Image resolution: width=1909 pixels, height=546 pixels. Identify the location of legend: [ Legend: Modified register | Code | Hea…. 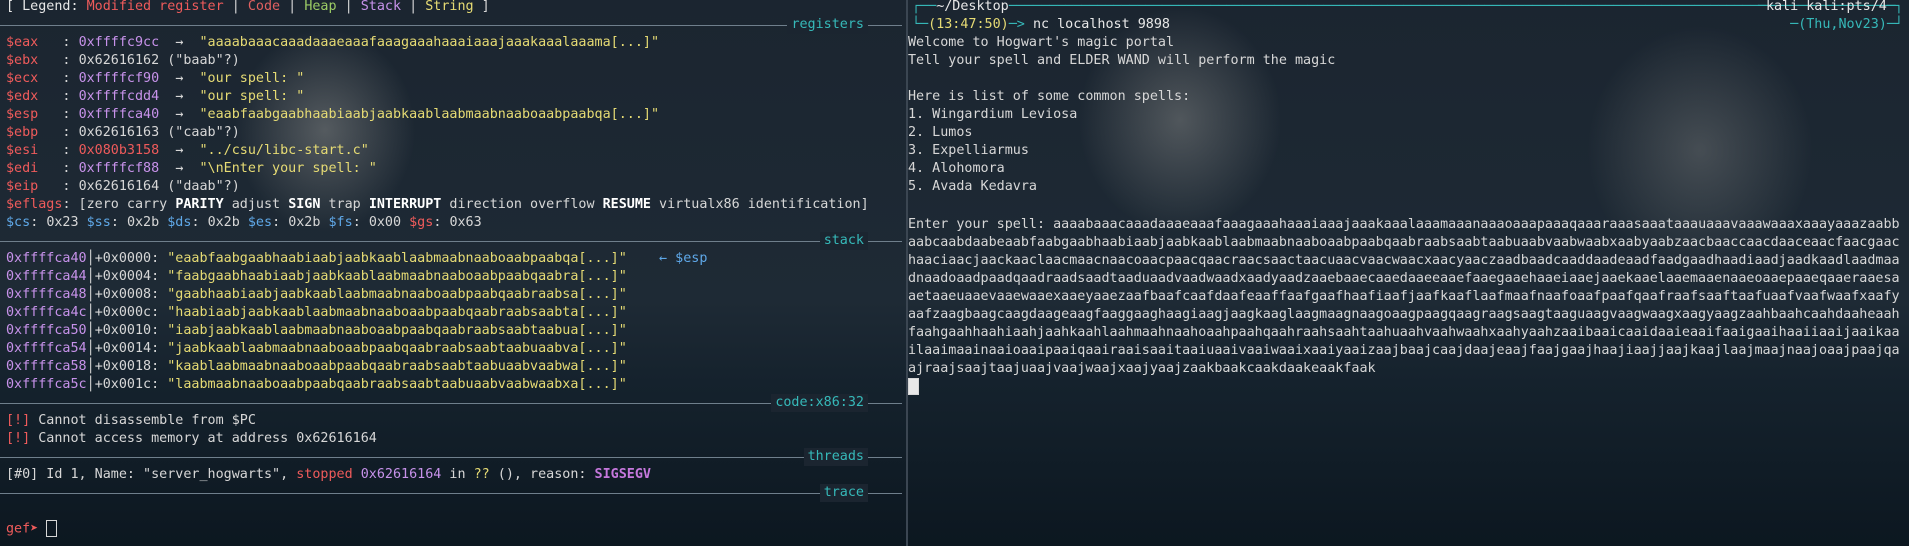
(248, 7).